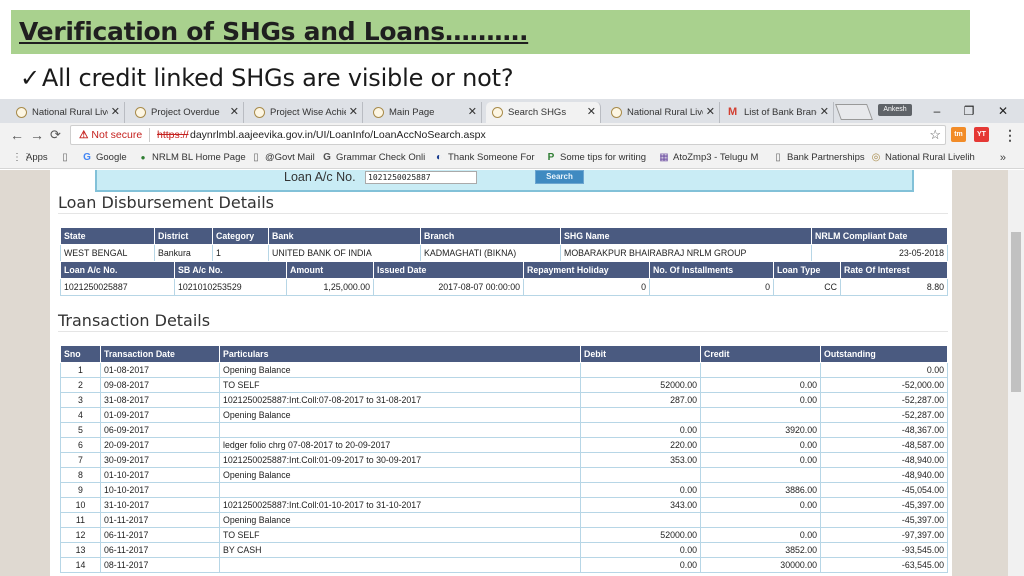 The height and width of the screenshot is (576, 1024). What do you see at coordinates (80, 400) in the screenshot?
I see `table-cell: 3` at bounding box center [80, 400].